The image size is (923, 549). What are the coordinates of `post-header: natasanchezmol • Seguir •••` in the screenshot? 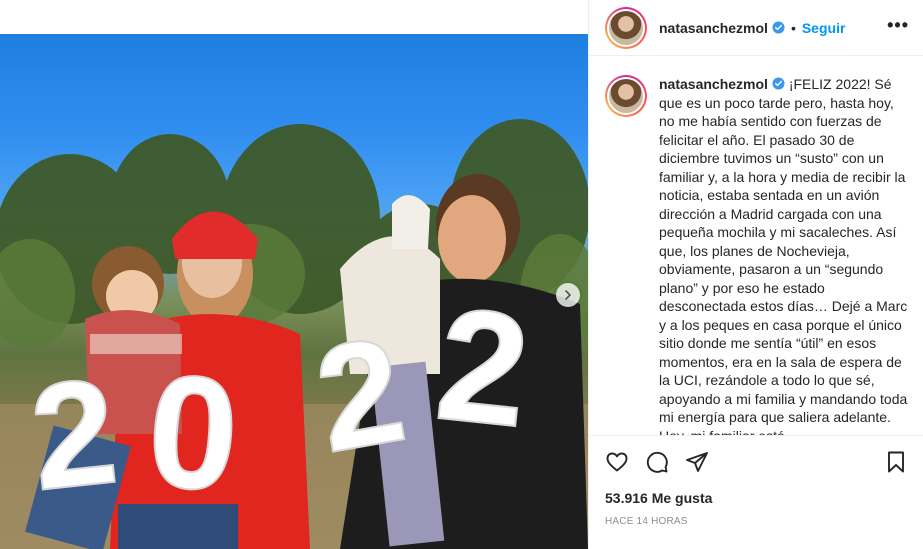 It's located at (756, 28).